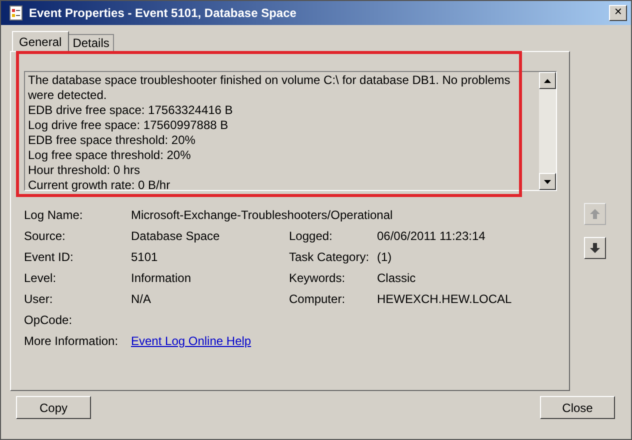 This screenshot has width=632, height=440. I want to click on field-label: OpCode:, so click(49, 320).